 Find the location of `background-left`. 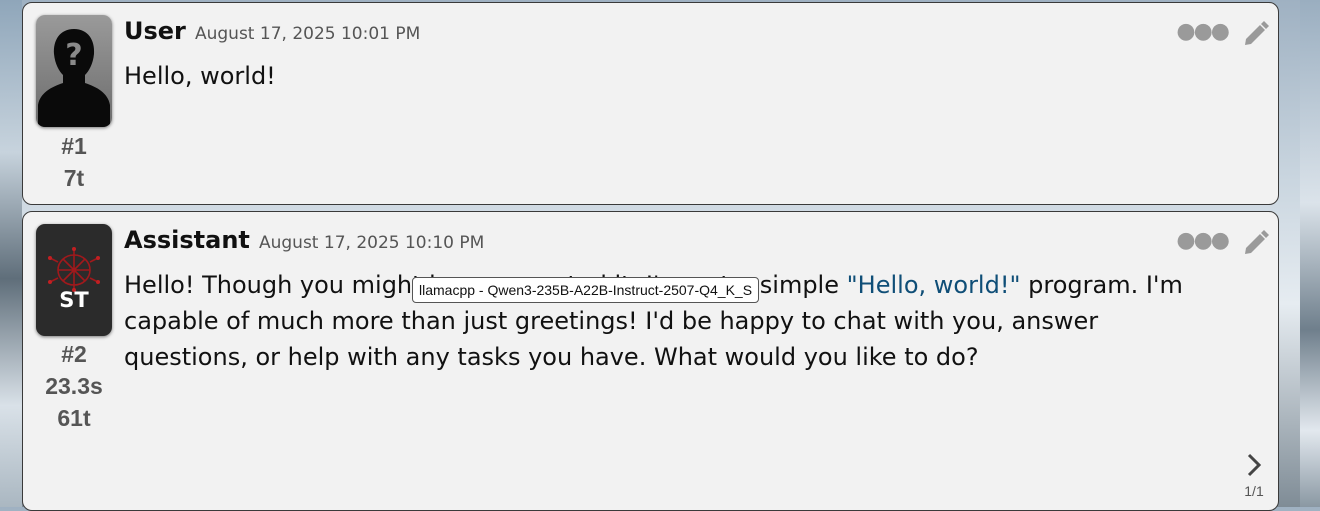

background-left is located at coordinates (11, 253).